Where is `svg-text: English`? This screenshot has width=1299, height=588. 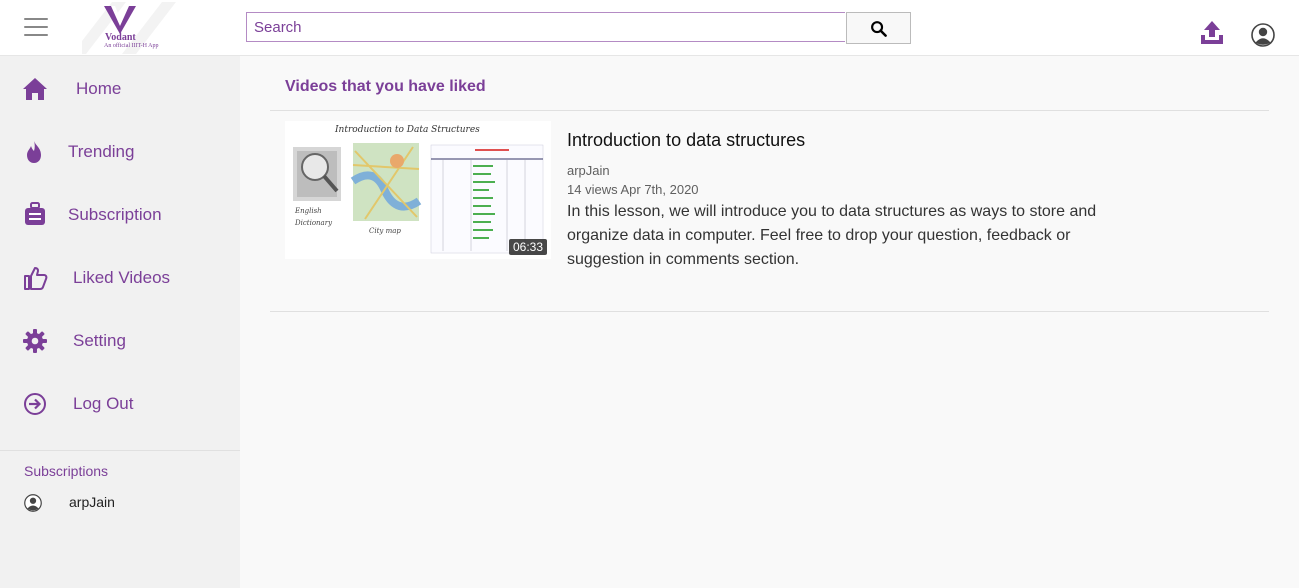
svg-text: English is located at coordinates (308, 211).